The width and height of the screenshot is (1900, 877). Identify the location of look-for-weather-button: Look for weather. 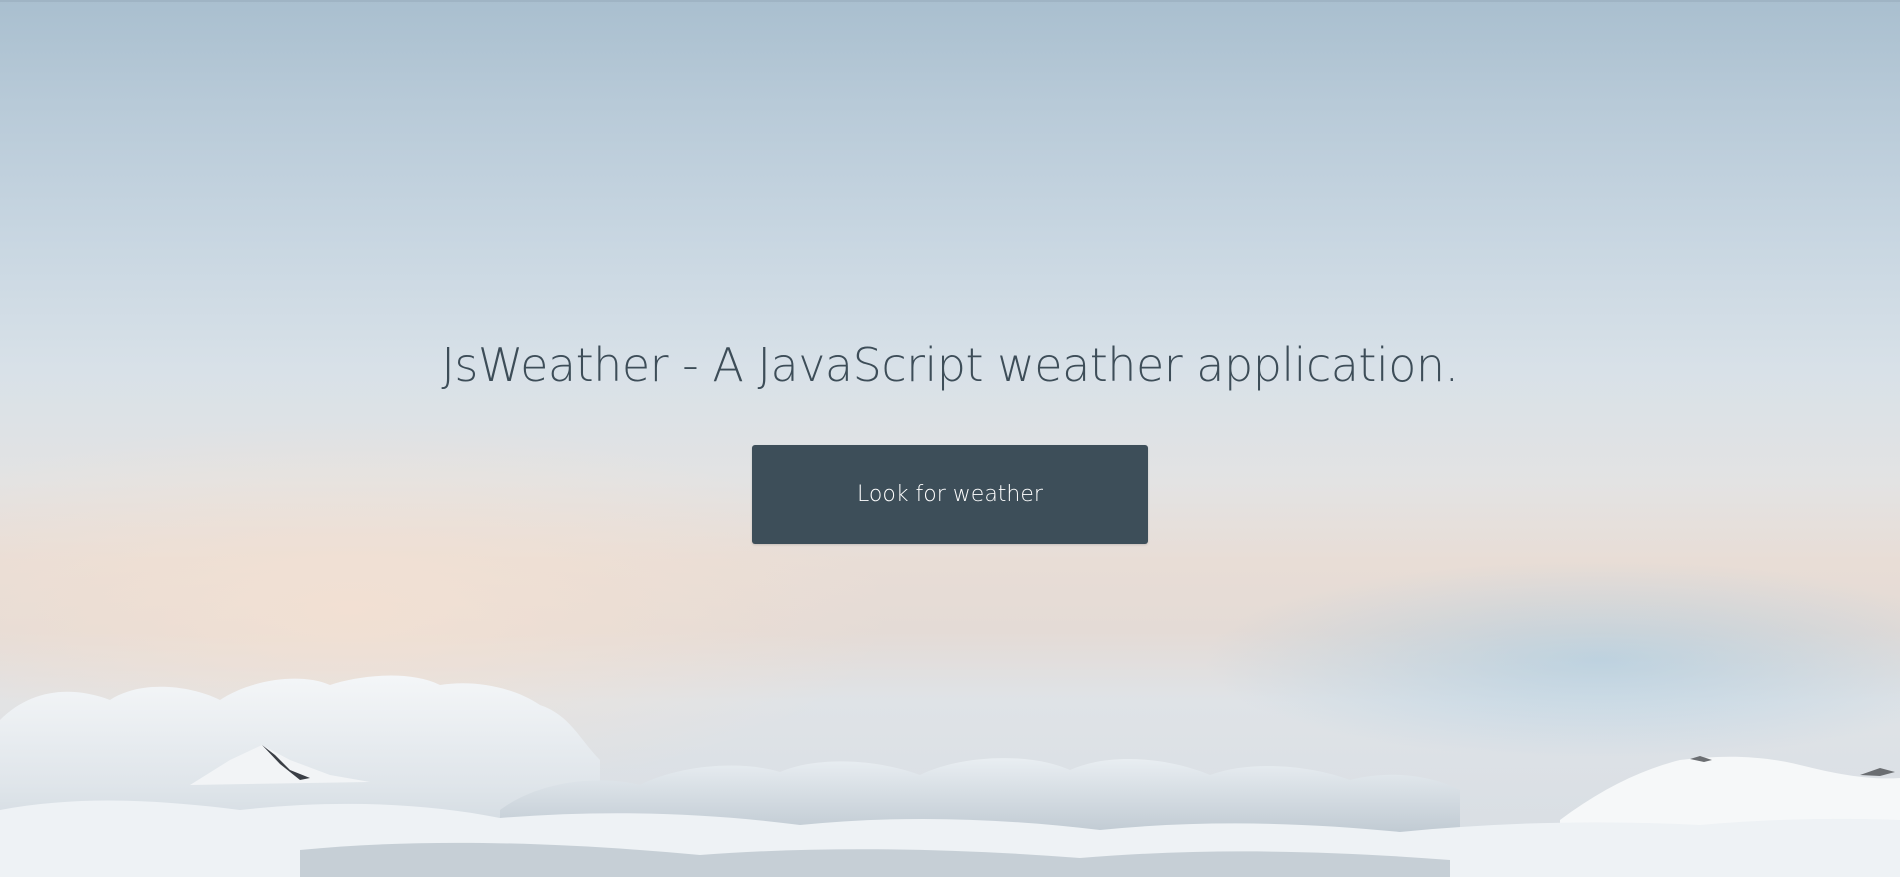
(950, 494).